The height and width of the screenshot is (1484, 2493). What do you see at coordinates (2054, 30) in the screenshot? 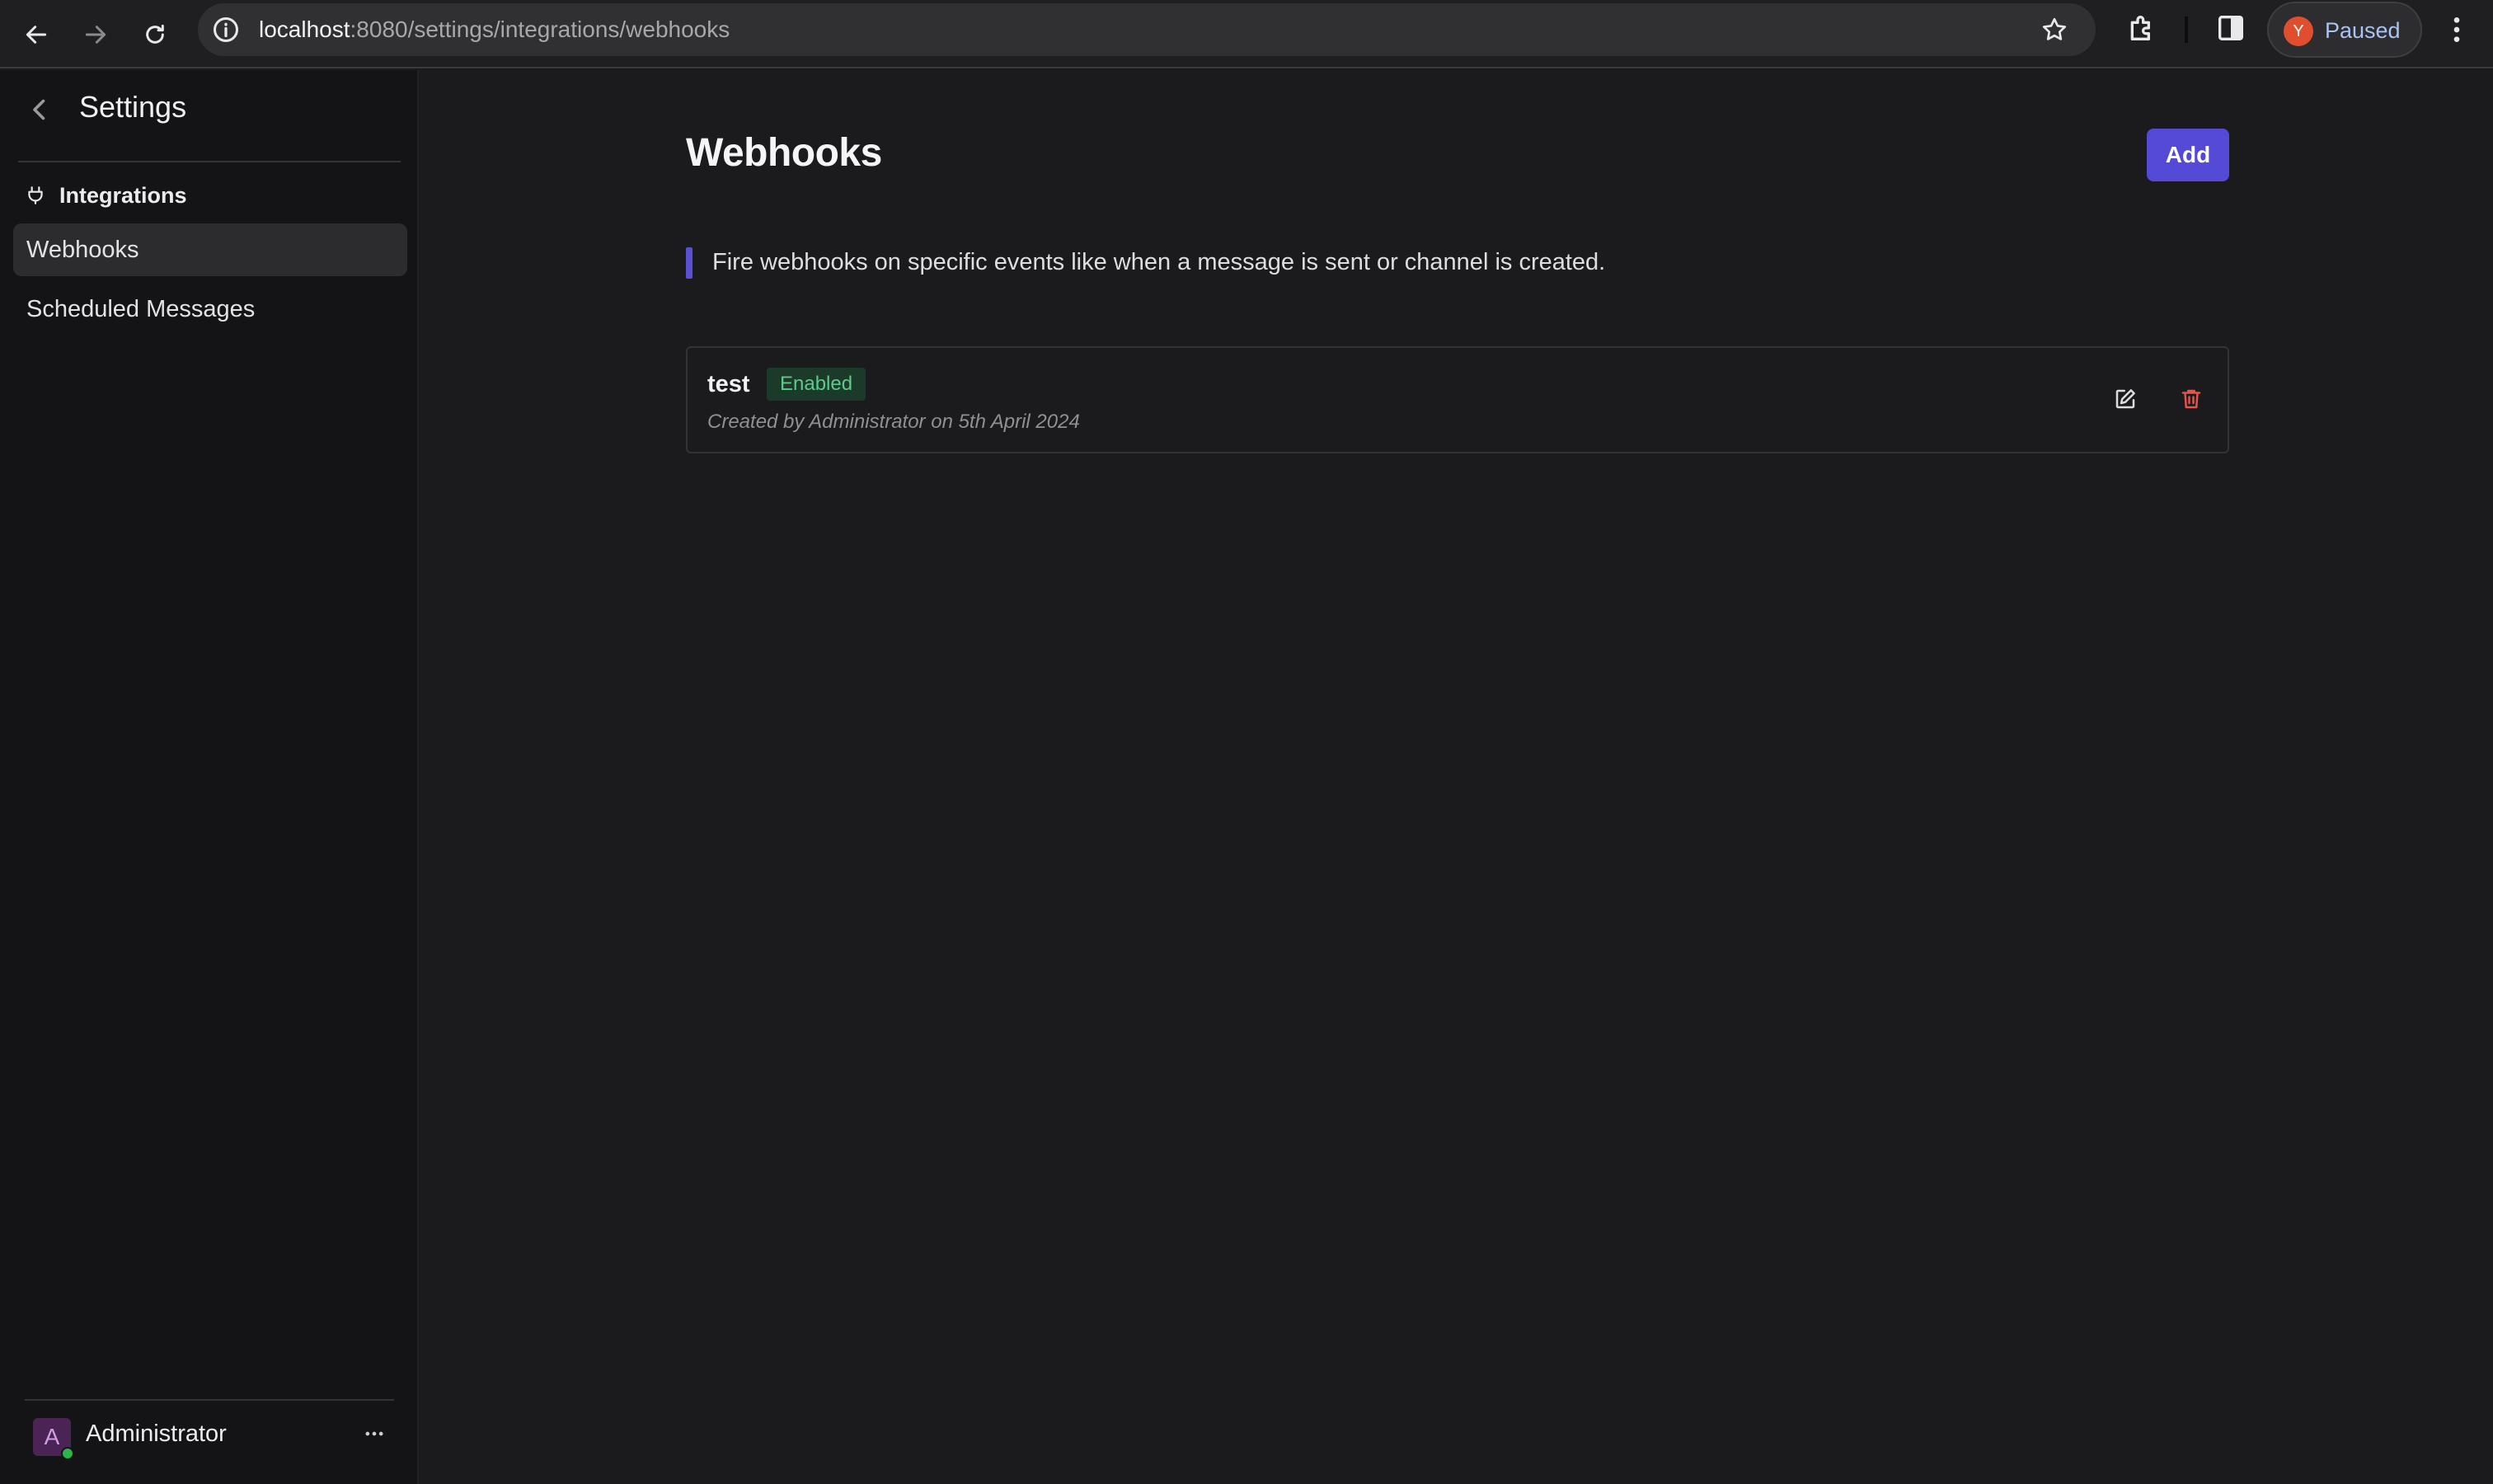
I see `star-icon` at bounding box center [2054, 30].